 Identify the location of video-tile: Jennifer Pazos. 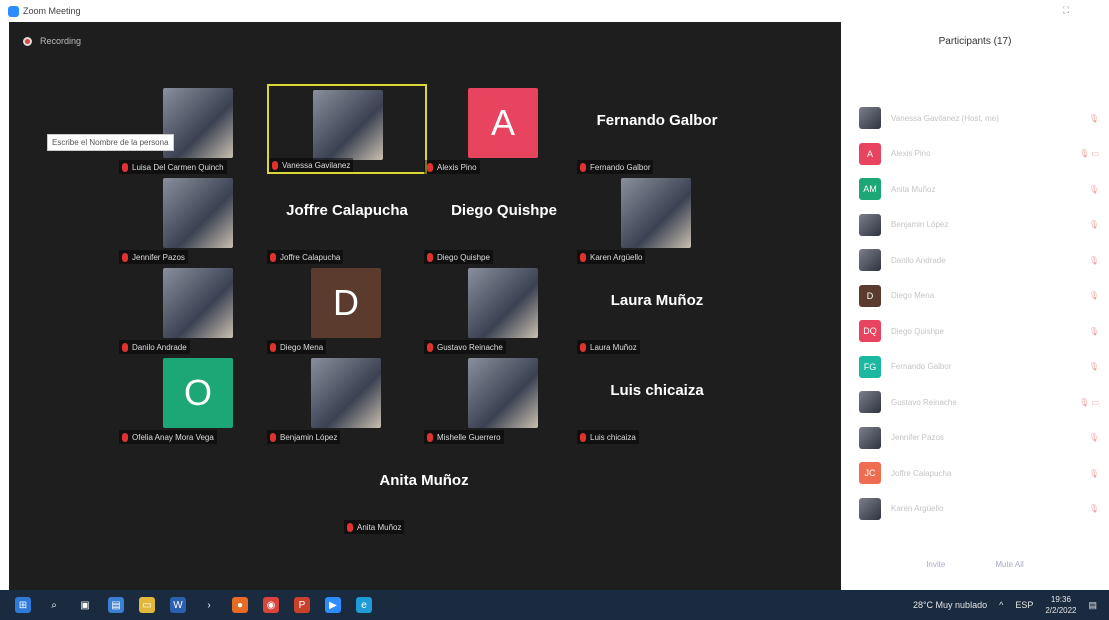
(199, 219).